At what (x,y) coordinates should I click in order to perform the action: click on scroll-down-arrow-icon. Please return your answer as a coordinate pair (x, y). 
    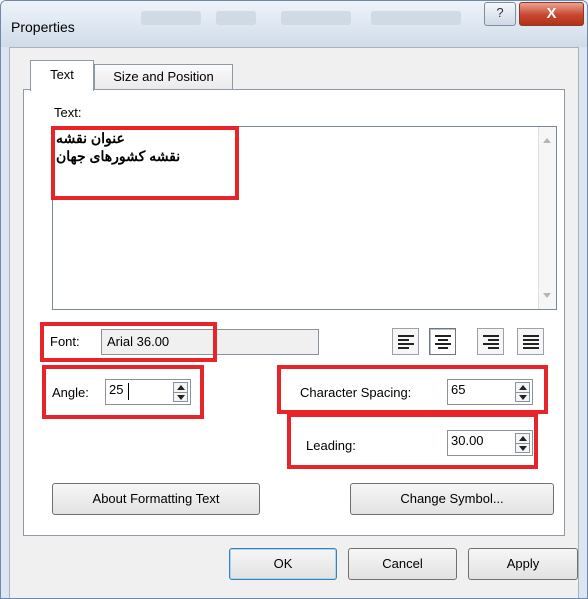
    Looking at the image, I should click on (547, 295).